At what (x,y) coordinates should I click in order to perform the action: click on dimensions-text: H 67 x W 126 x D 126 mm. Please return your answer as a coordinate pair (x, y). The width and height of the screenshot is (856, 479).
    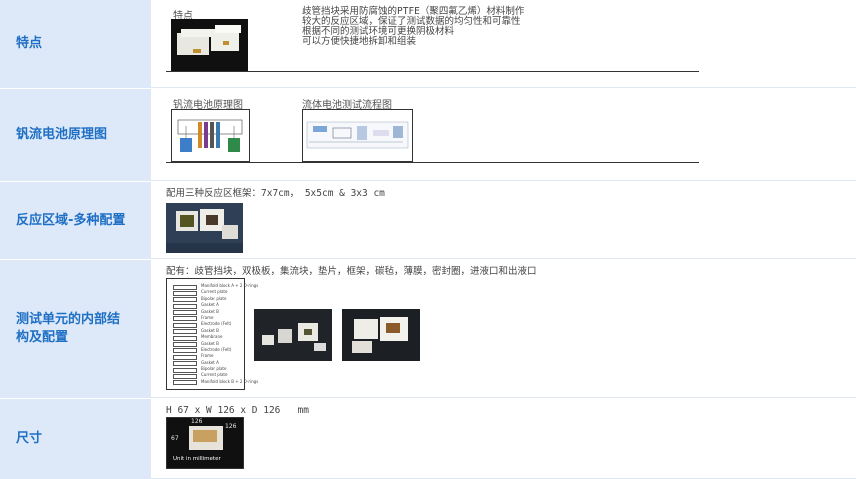
    Looking at the image, I should click on (237, 410).